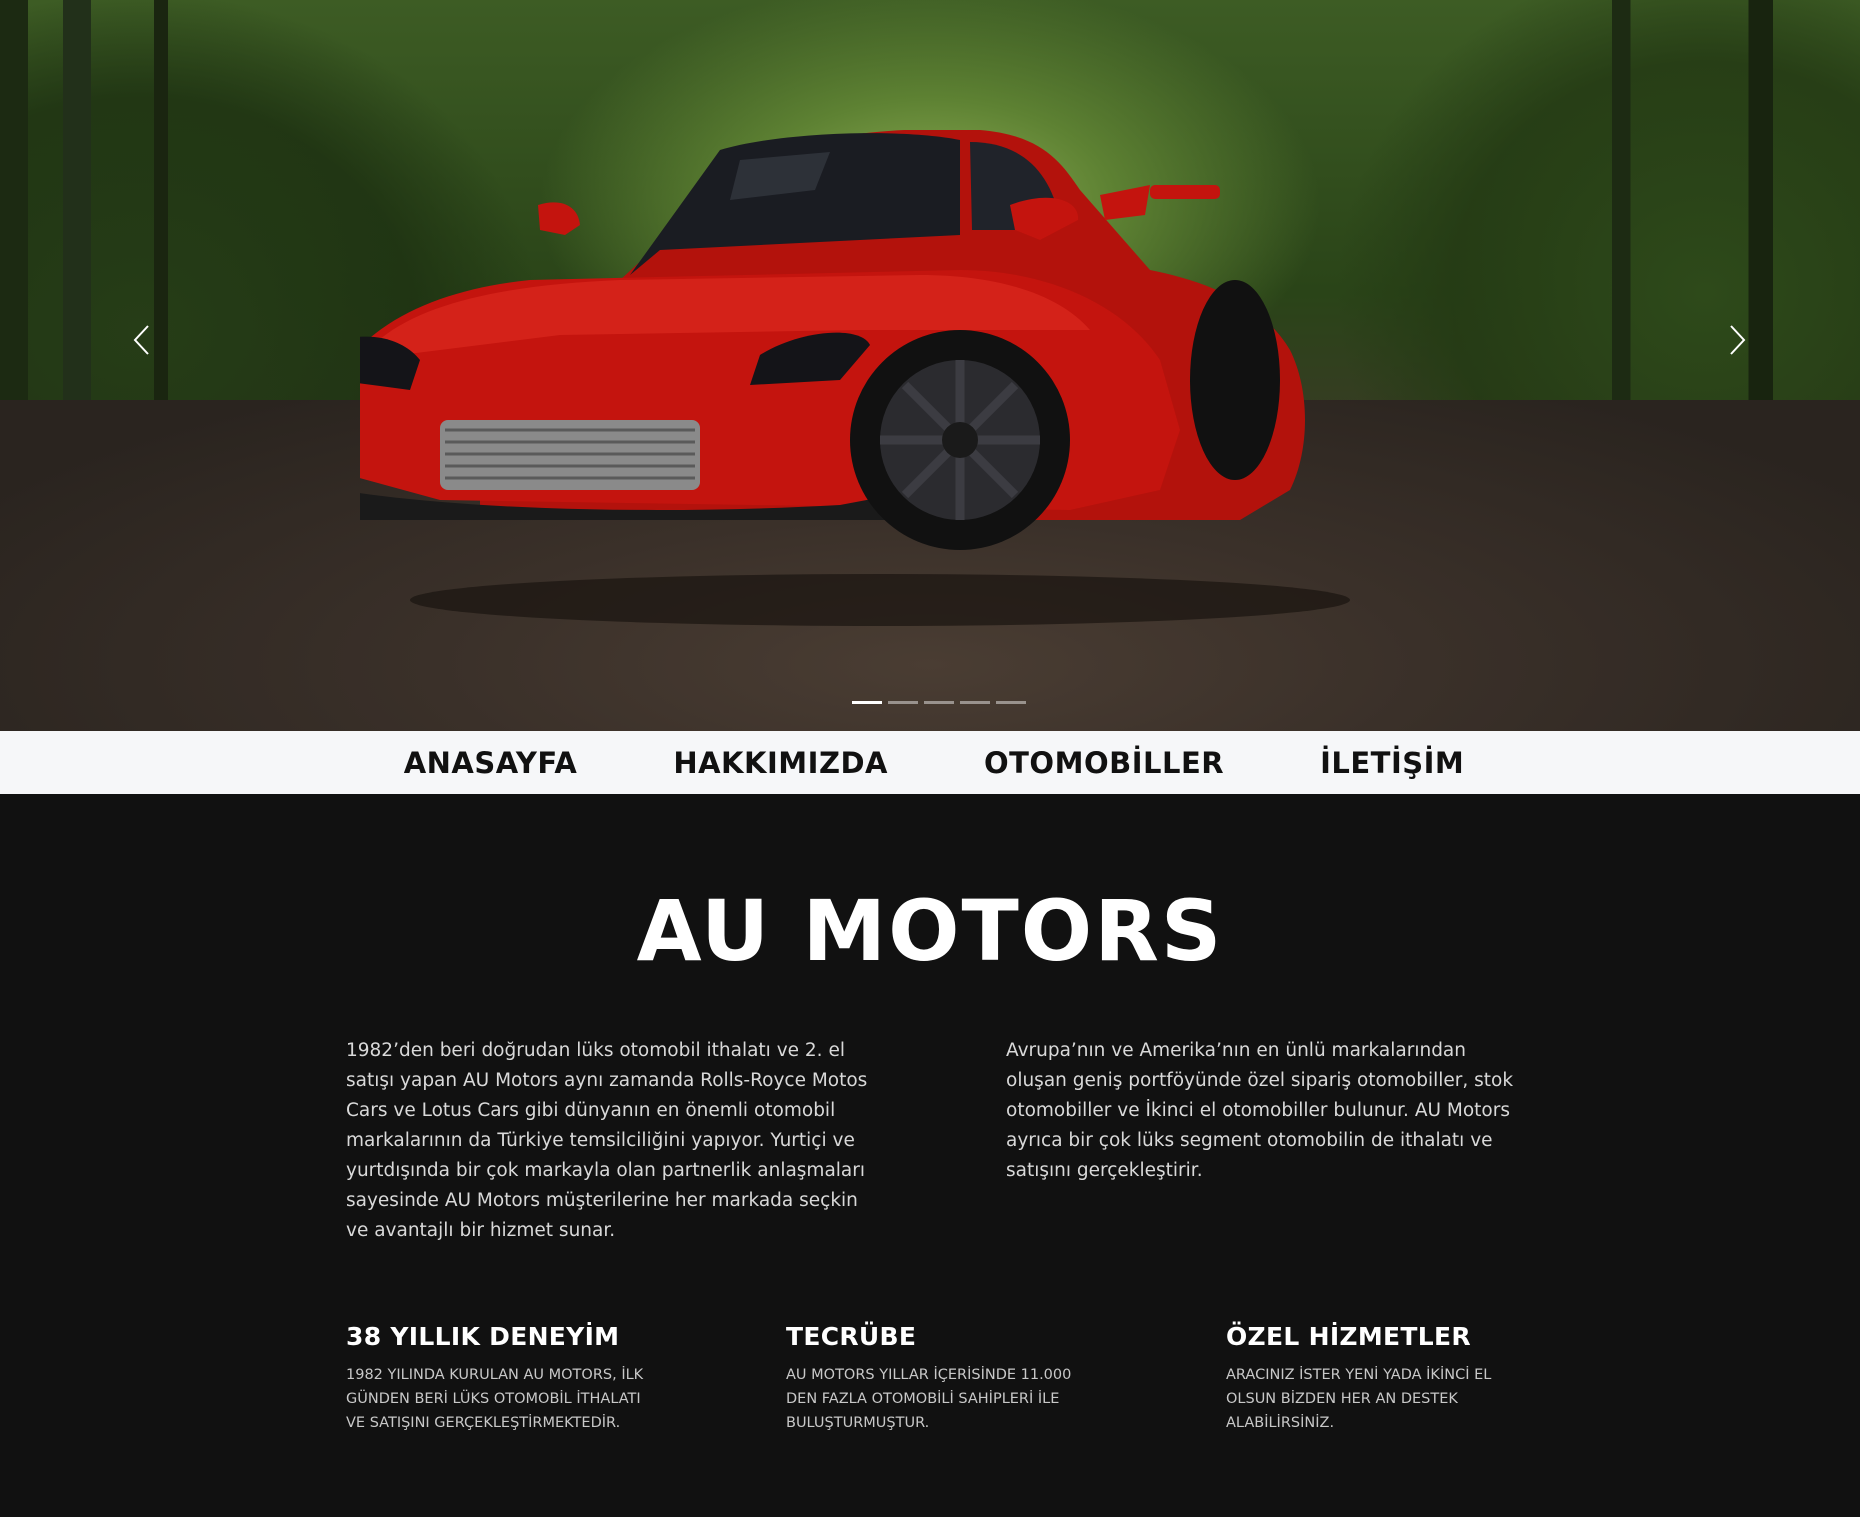 The width and height of the screenshot is (1860, 1517). I want to click on main-navbar: ANASAYFA HAKKIMIZDA OTOMOBİLLER İLETİŞİM, so click(930, 762).